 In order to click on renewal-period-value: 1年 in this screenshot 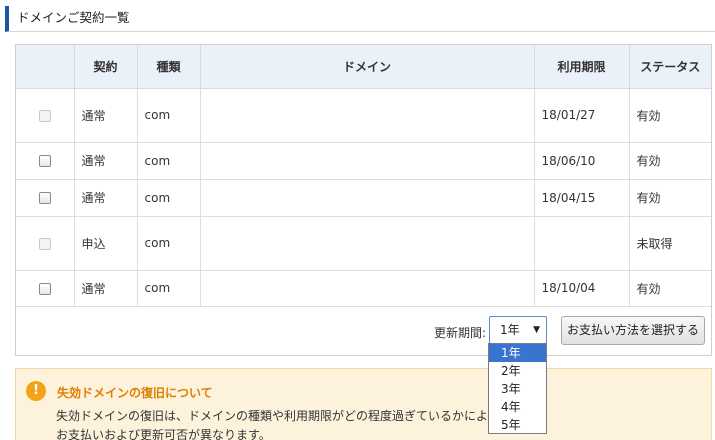, I will do `click(510, 330)`.